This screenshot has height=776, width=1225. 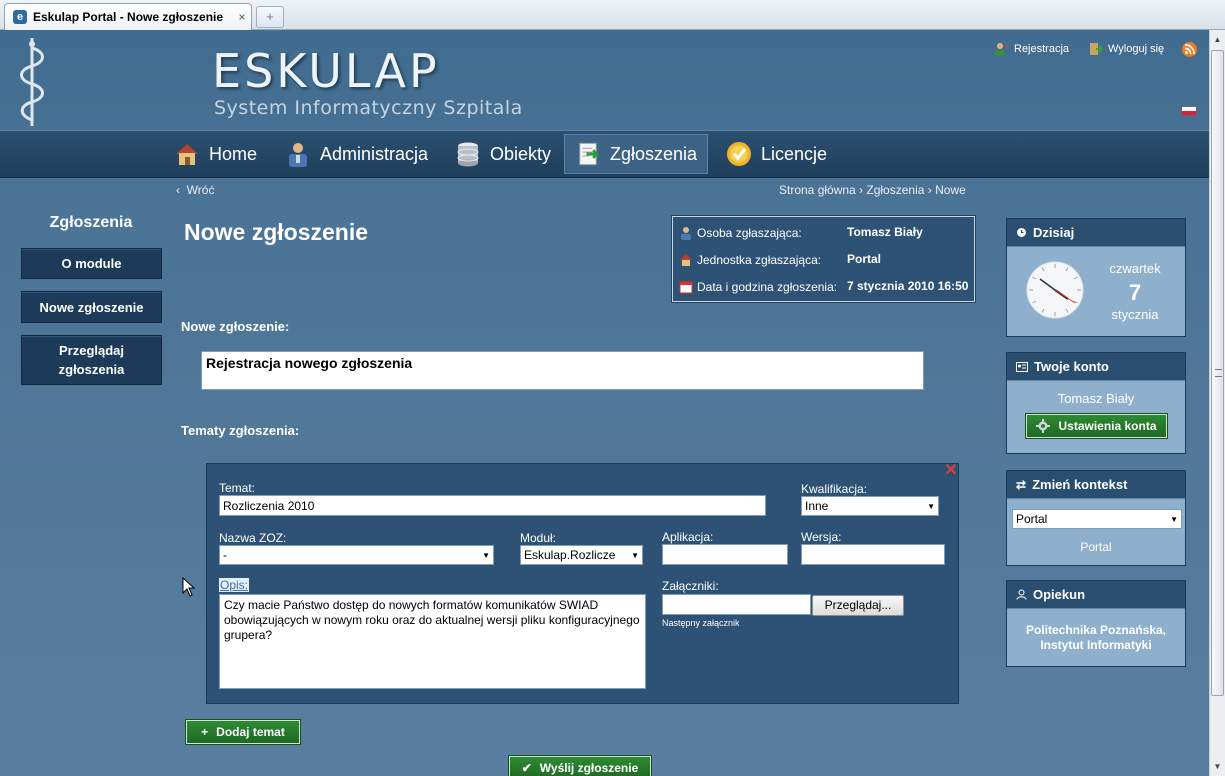 I want to click on sidebar-item-nowe-zgloszenie: Nowe zgłoszenie, so click(x=91, y=307).